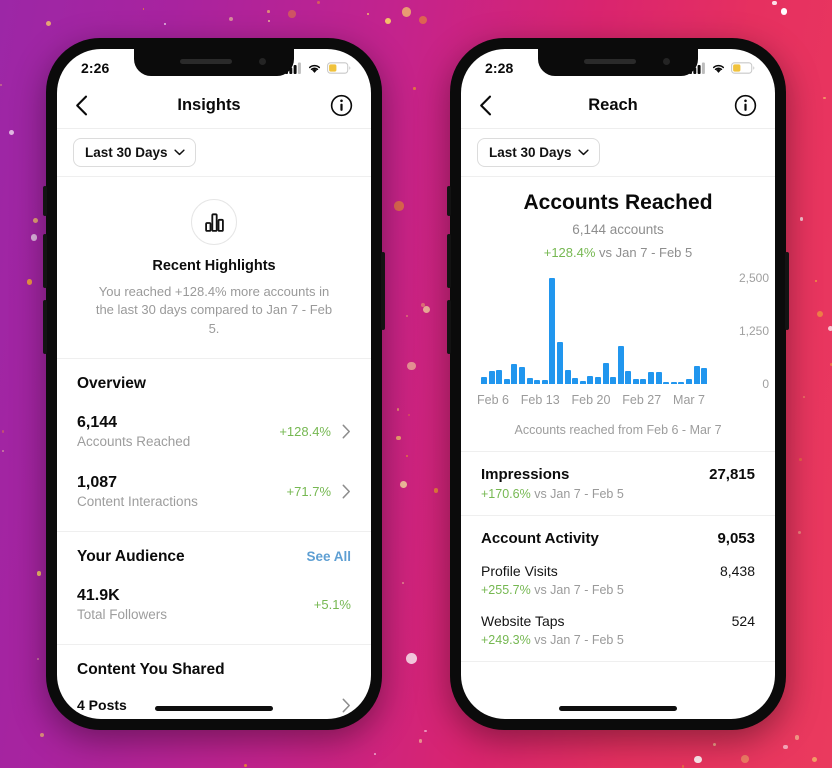  What do you see at coordinates (111, 384) in the screenshot?
I see `overview-title: Overview` at bounding box center [111, 384].